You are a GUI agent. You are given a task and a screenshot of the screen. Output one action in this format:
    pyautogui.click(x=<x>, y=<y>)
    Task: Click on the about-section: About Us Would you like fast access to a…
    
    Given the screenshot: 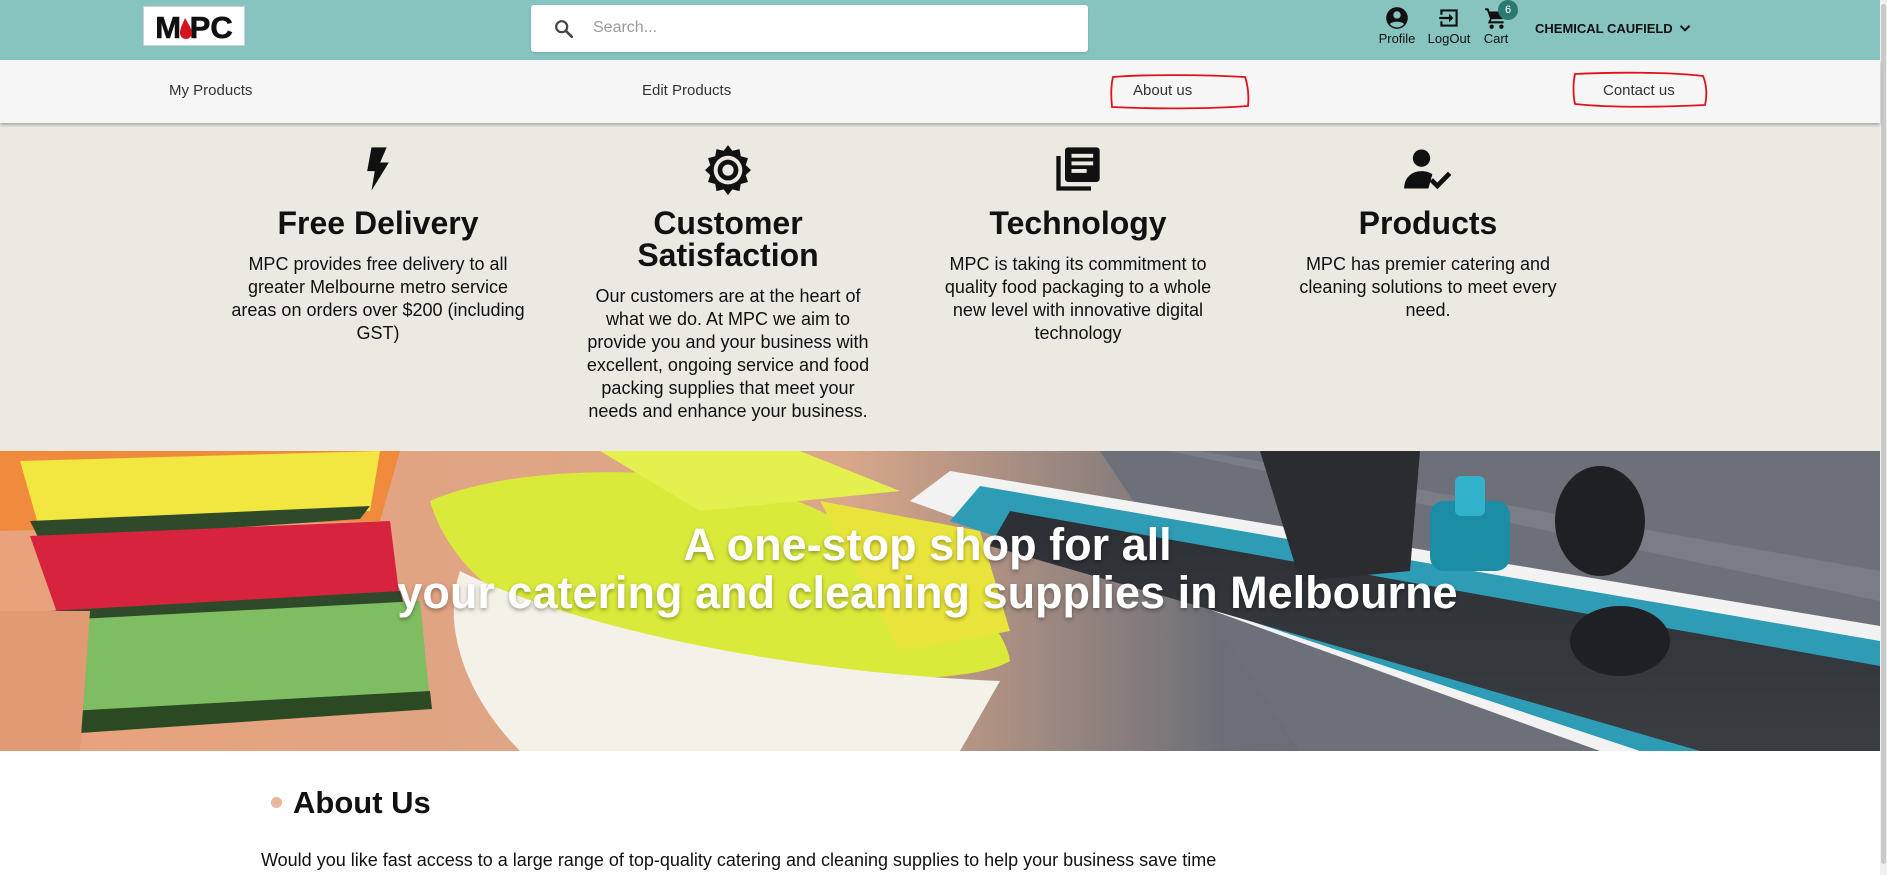 What is the action you would take?
    pyautogui.click(x=940, y=813)
    